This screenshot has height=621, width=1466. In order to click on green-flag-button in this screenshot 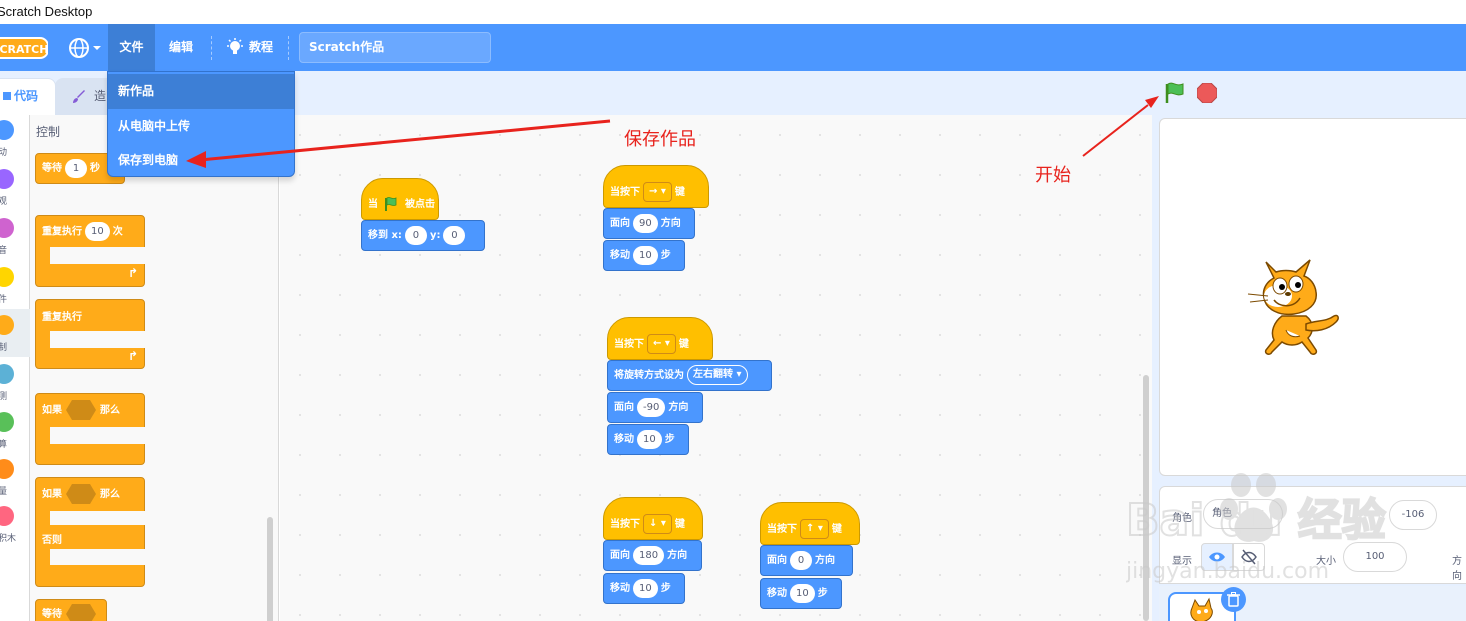, I will do `click(1175, 93)`.